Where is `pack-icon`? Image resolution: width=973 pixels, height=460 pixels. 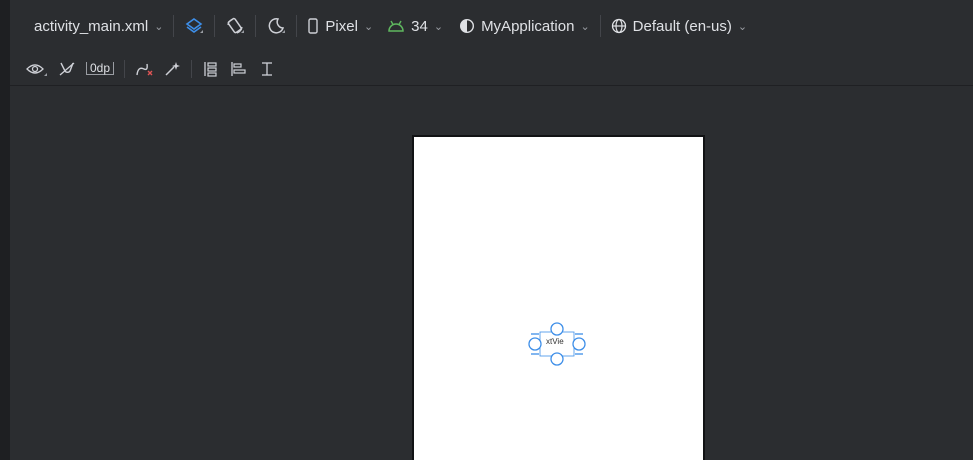 pack-icon is located at coordinates (211, 69).